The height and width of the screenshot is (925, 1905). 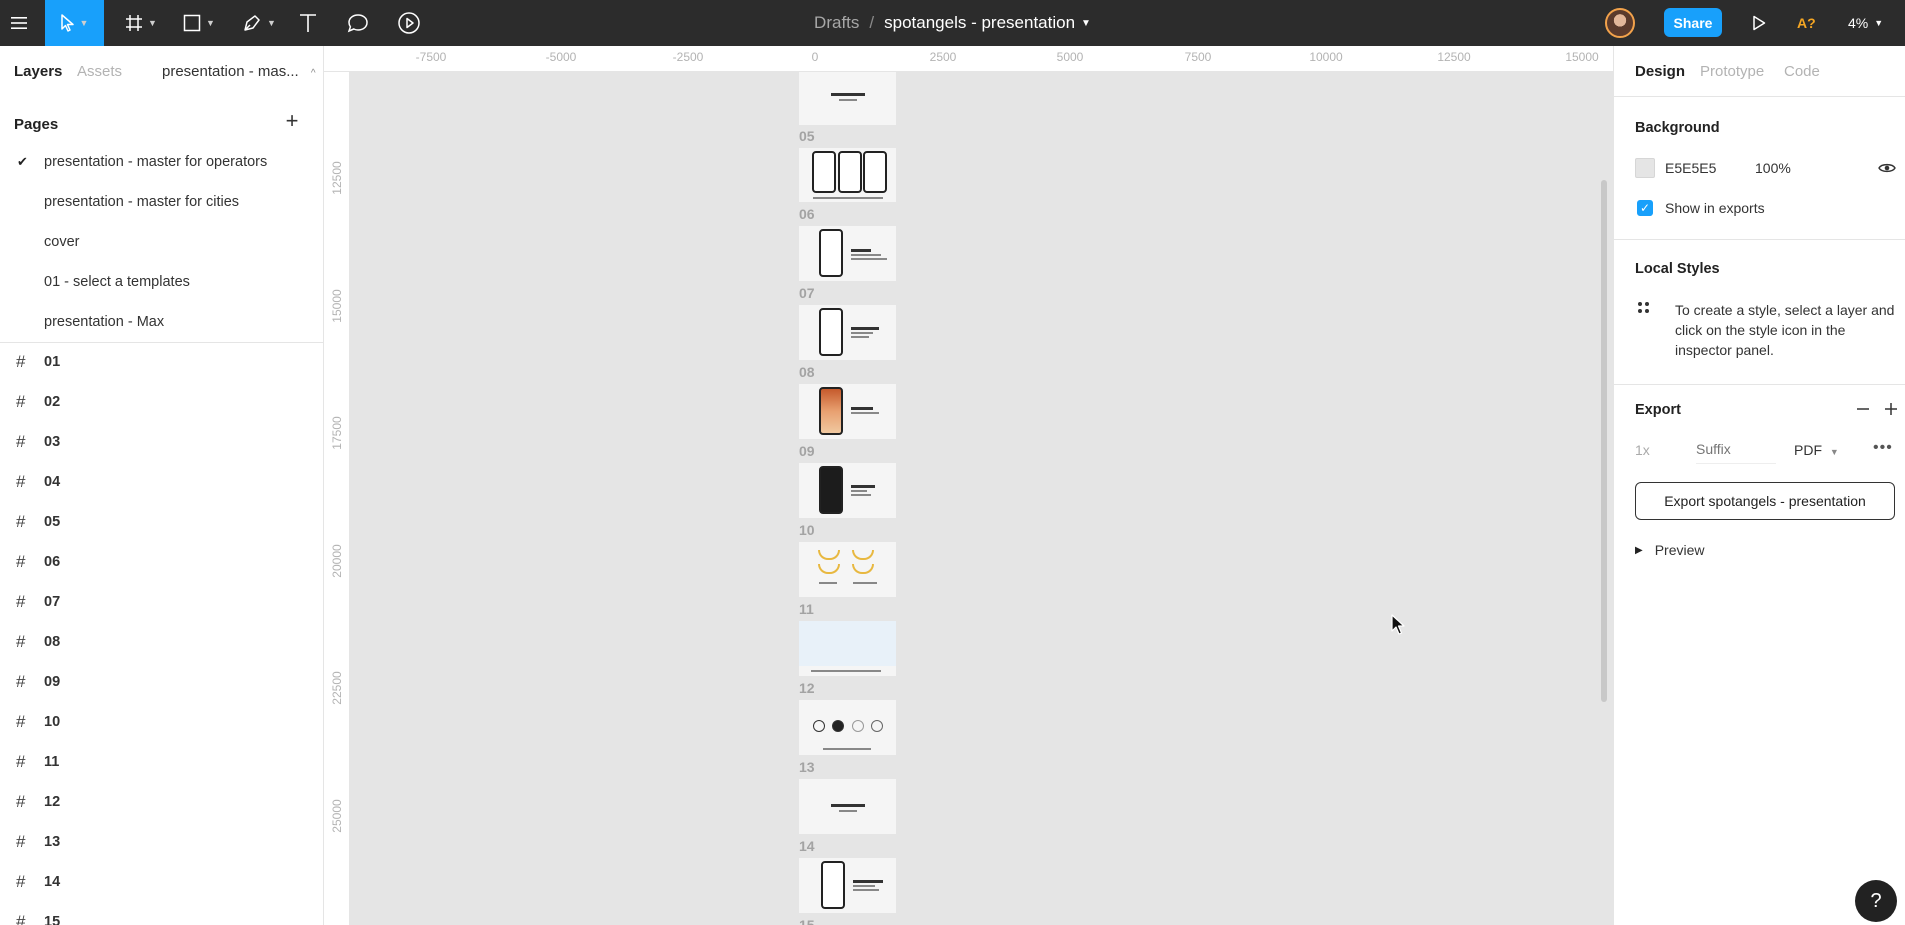 What do you see at coordinates (161, 442) in the screenshot?
I see `layer-row: #03` at bounding box center [161, 442].